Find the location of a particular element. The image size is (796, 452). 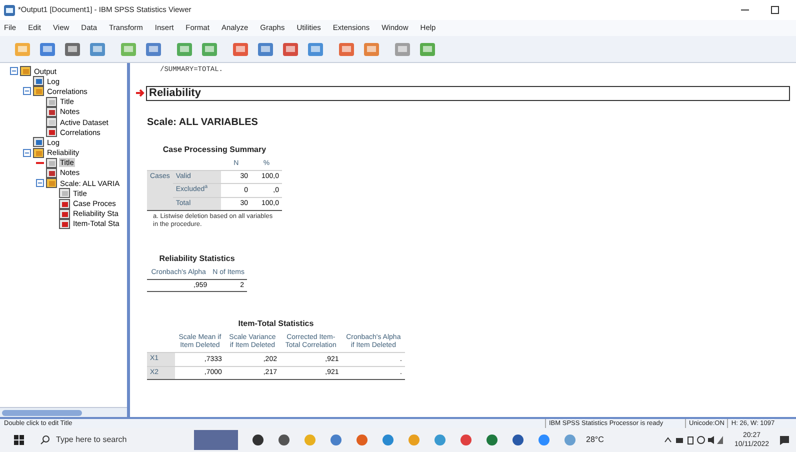

weather-text: 28°C is located at coordinates (595, 440).